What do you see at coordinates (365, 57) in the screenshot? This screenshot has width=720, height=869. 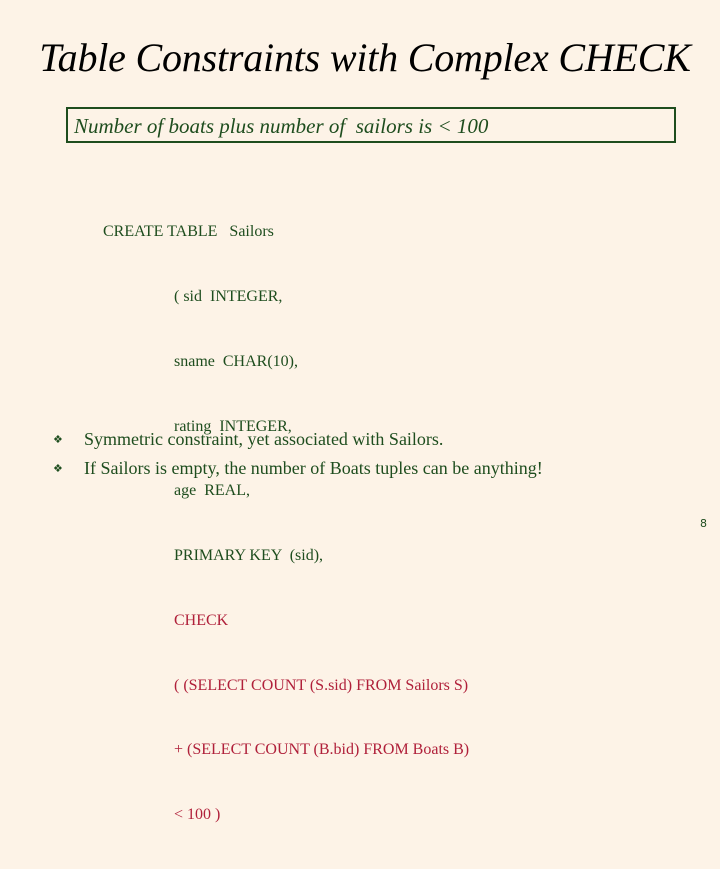 I see `slide-title: Table Constraints with Complex CHECK` at bounding box center [365, 57].